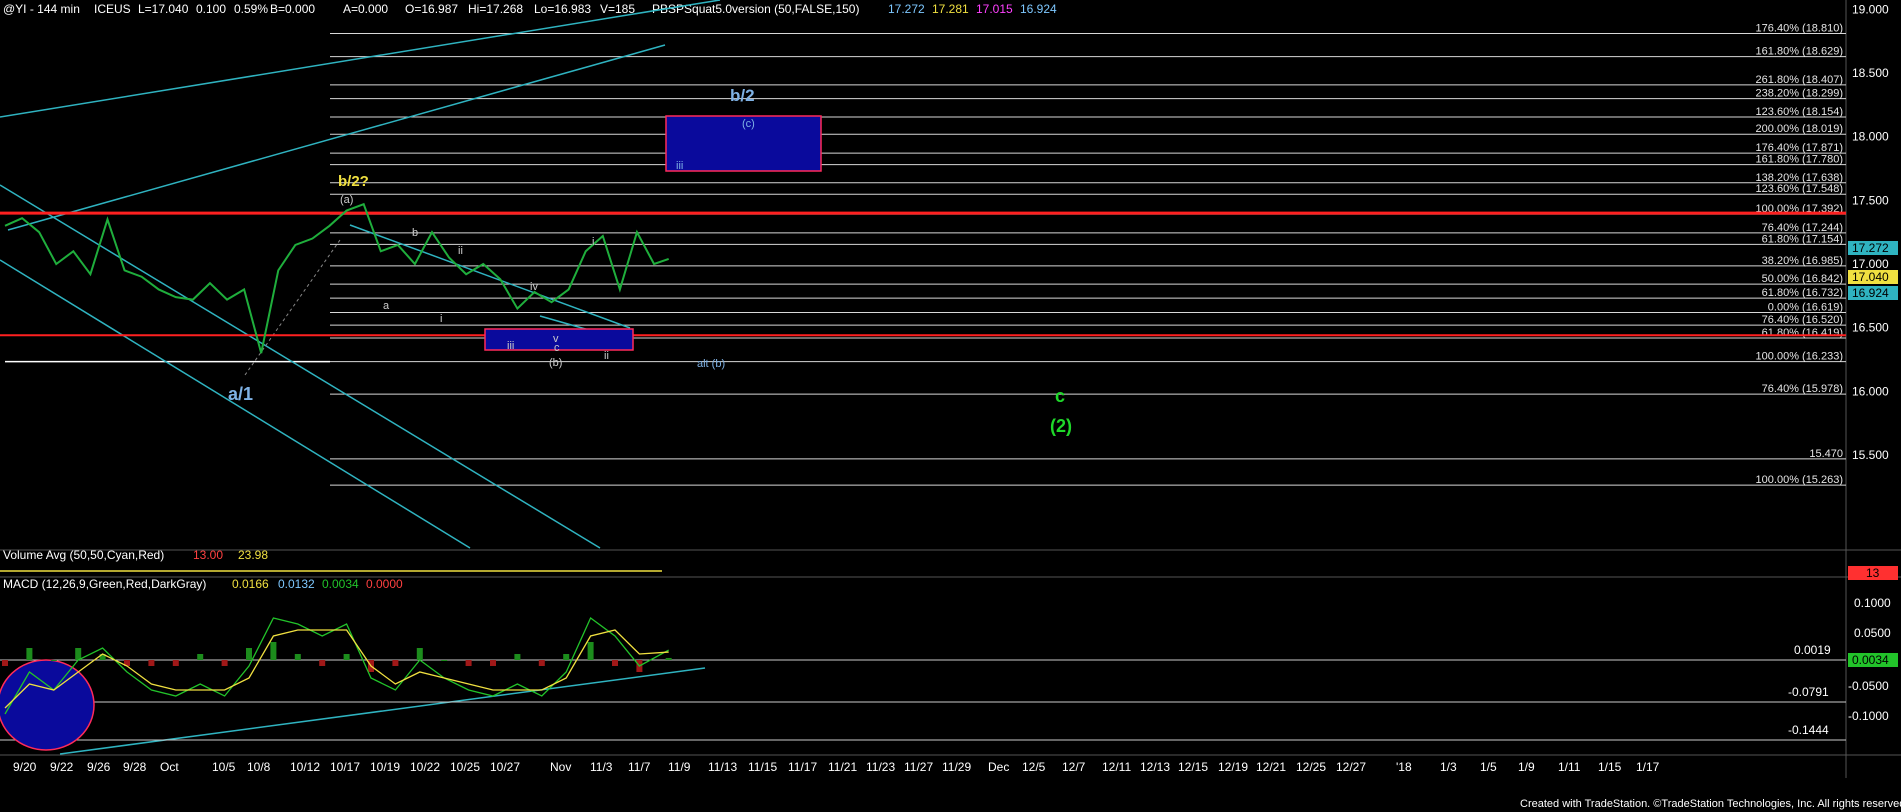 This screenshot has height=812, width=1901. What do you see at coordinates (441, 319) in the screenshot?
I see `wave-label-i-small: i` at bounding box center [441, 319].